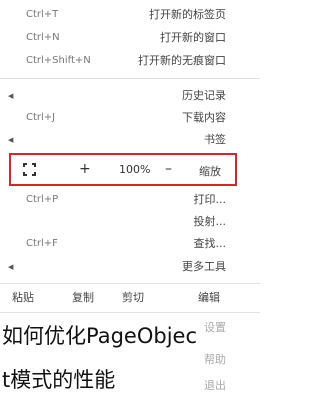 The image size is (320, 399). What do you see at coordinates (130, 61) in the screenshot?
I see `menu-item-new-incognito-window: Ctrl+Shift+N 打开新的无痕窗口` at bounding box center [130, 61].